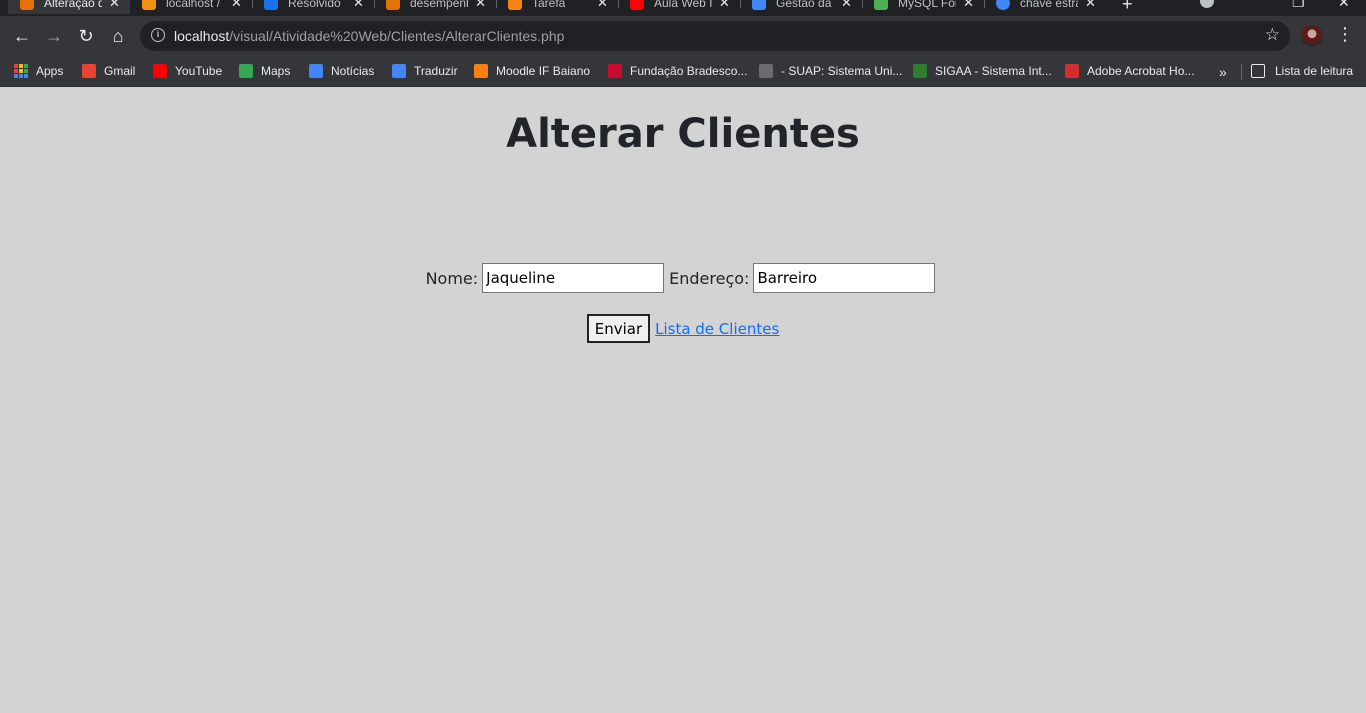 This screenshot has width=1366, height=713. Describe the element at coordinates (353, 71) in the screenshot. I see `bookmark-label: Notícias` at that location.